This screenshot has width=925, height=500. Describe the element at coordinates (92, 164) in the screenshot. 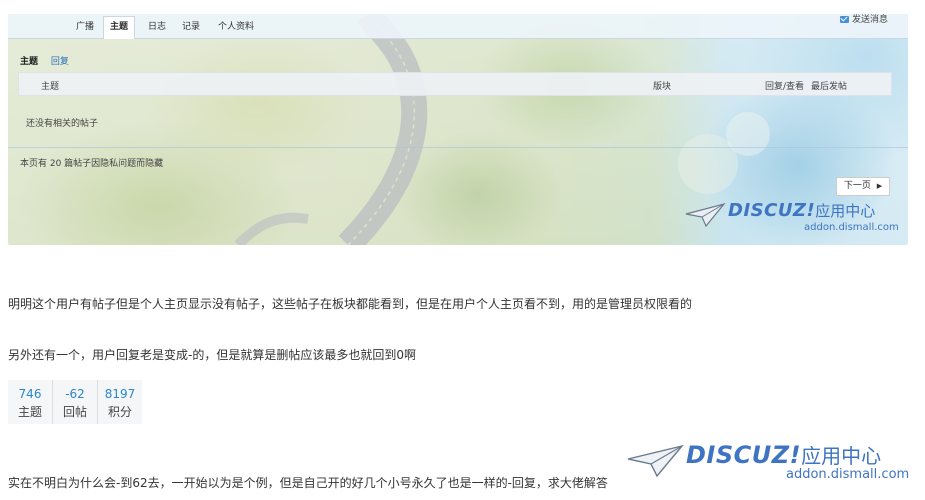

I see `hidden-posts-notice: 本页有 20 篇帖子因隐私问题而隐藏` at that location.